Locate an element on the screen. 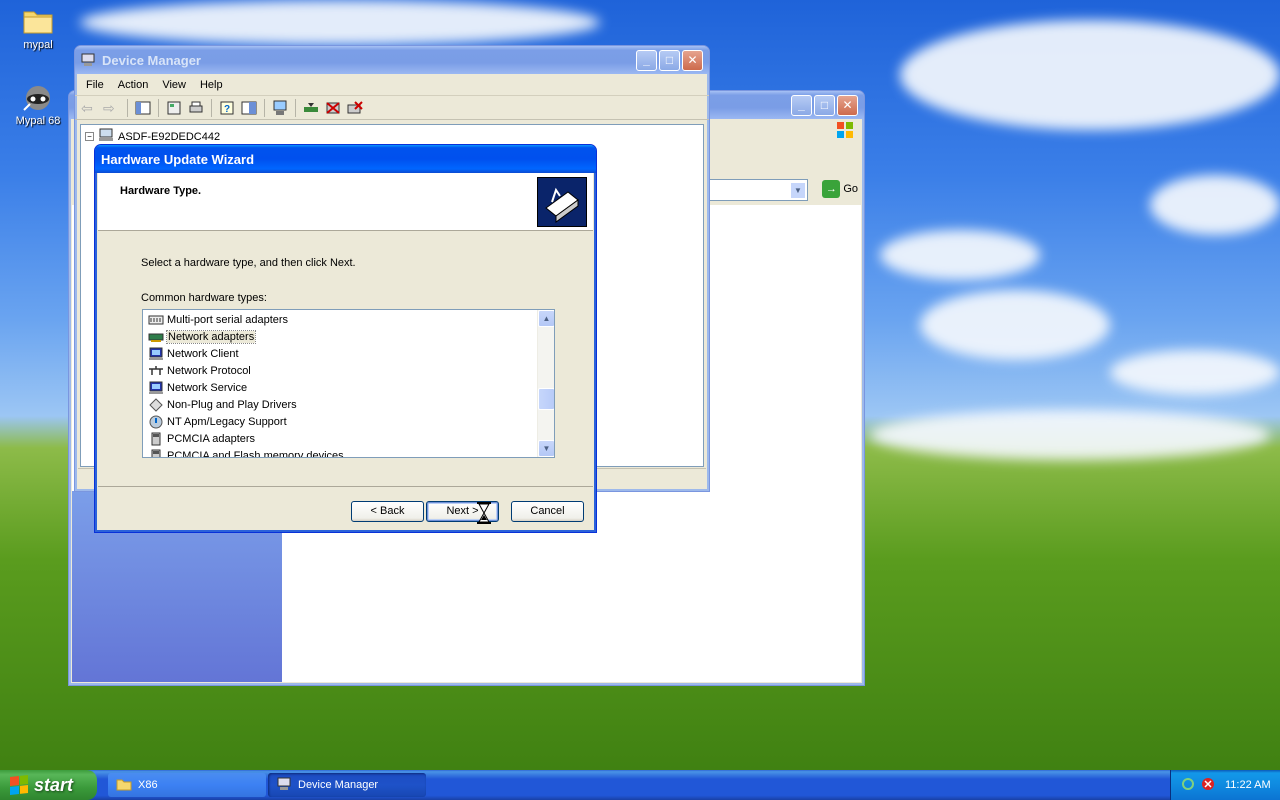  properties-icon is located at coordinates (174, 108).